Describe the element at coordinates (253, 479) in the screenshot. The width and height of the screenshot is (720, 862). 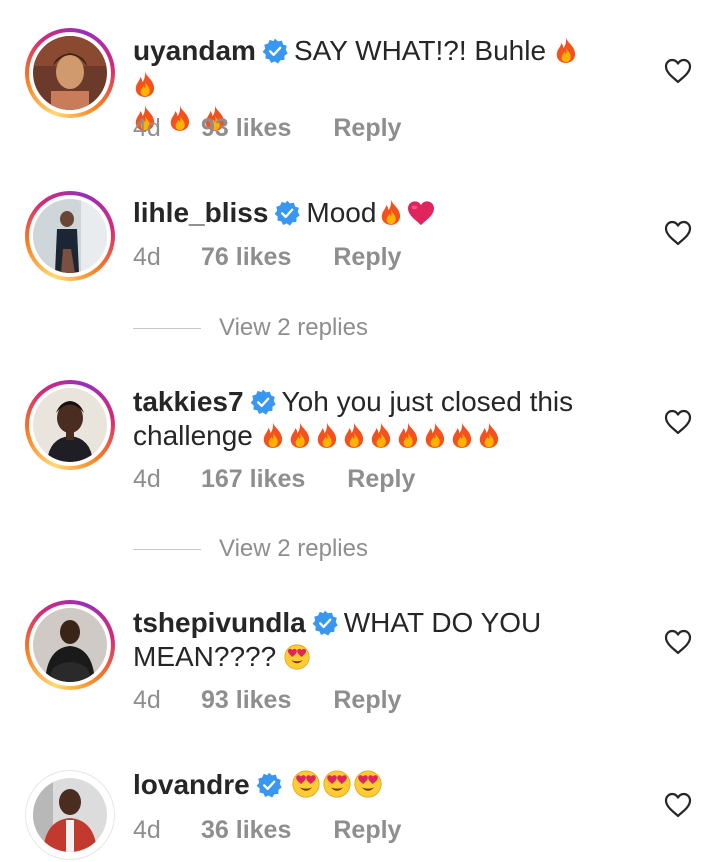
I see `comment-likes: 167 likes` at that location.